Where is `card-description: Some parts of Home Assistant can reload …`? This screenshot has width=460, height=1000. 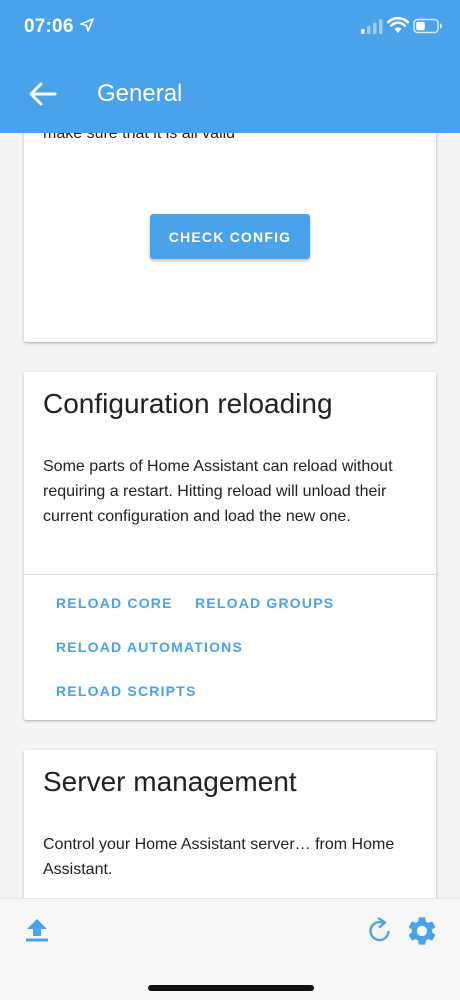
card-description: Some parts of Home Assistant can reload … is located at coordinates (218, 491).